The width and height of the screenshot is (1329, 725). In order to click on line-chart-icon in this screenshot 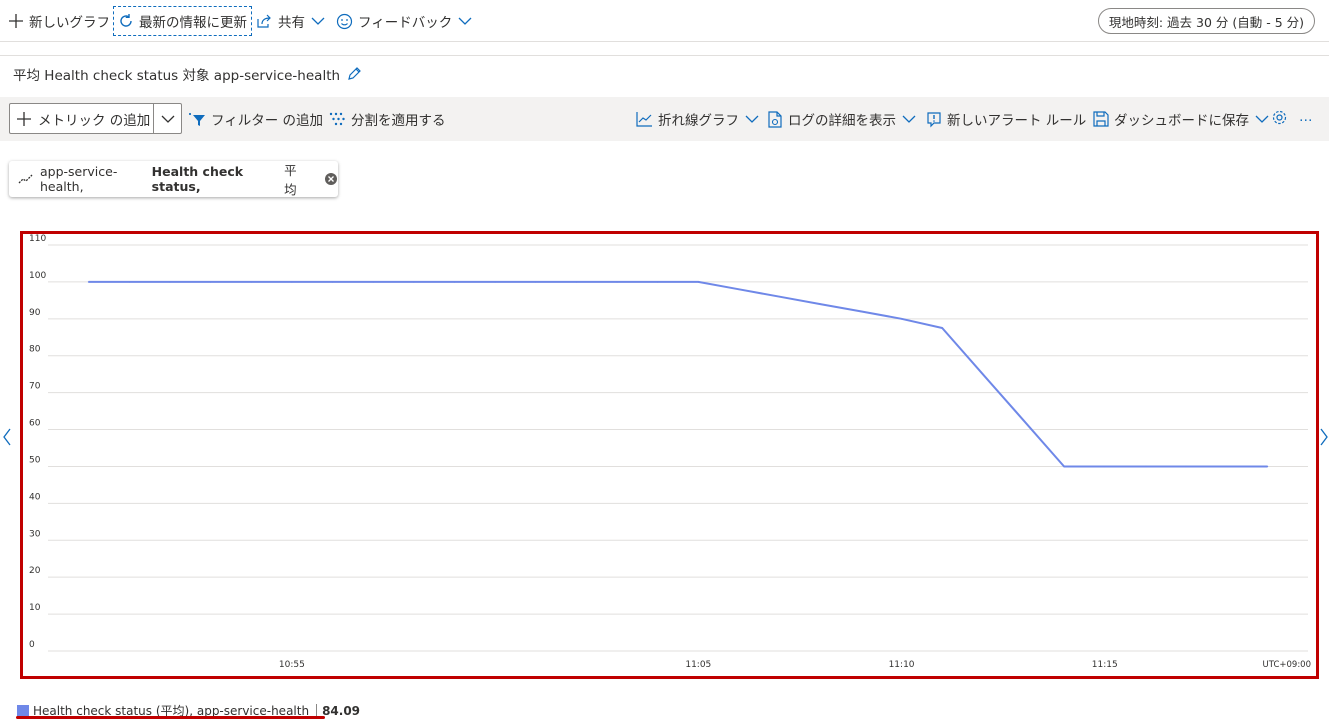, I will do `click(644, 119)`.